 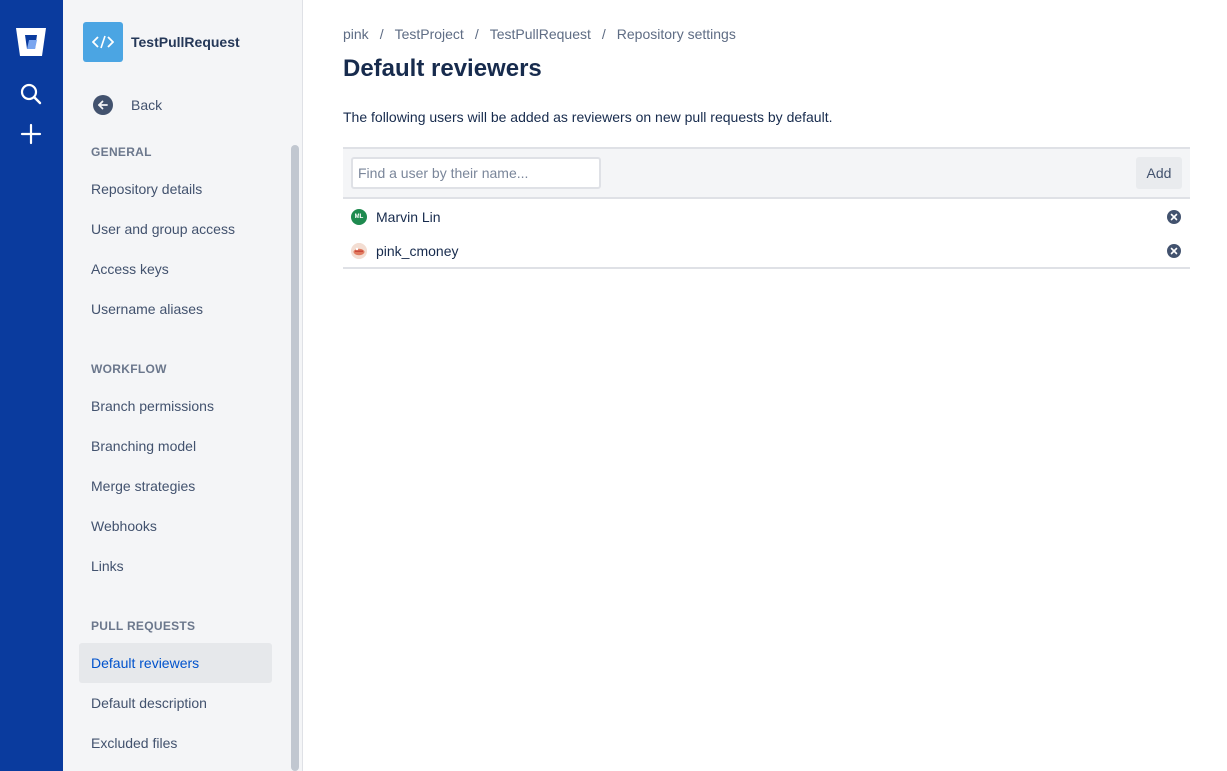 What do you see at coordinates (129, 369) in the screenshot?
I see `section-title-workflow: WORKFLOW` at bounding box center [129, 369].